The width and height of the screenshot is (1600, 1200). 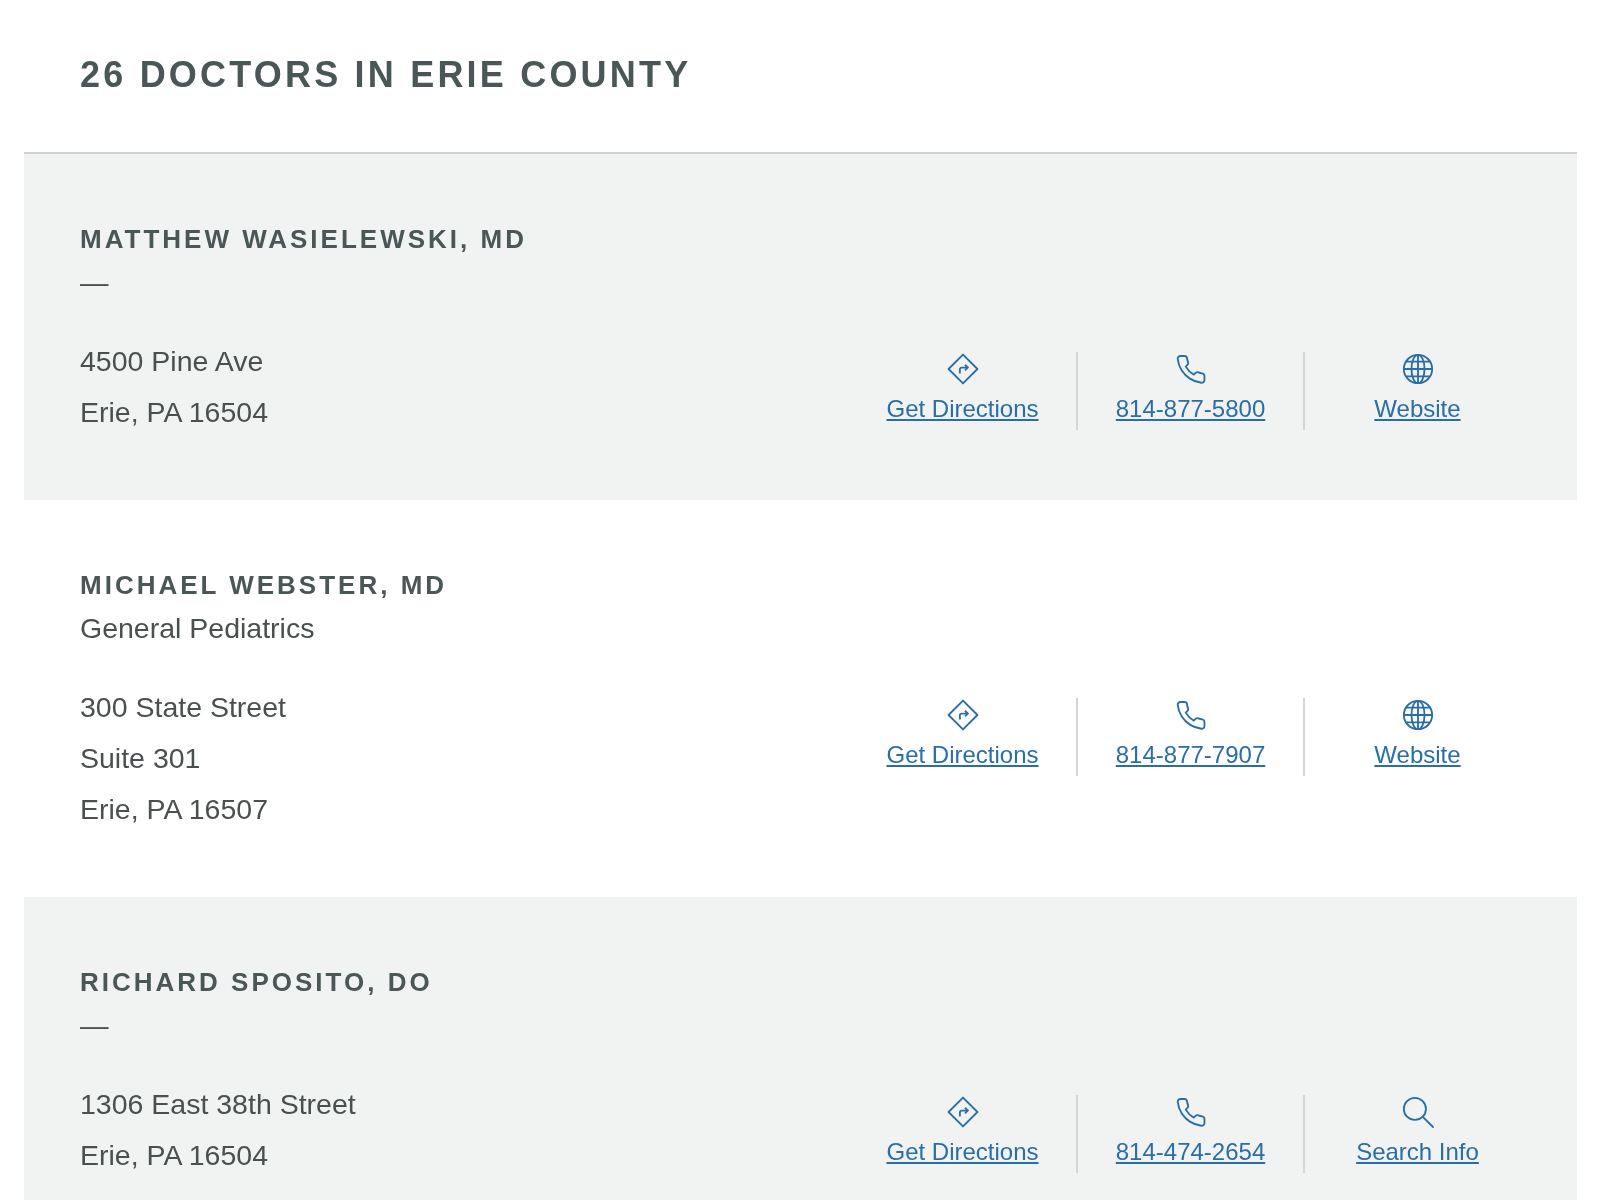 I want to click on address-line: 4500 Pine Ave, so click(x=172, y=361).